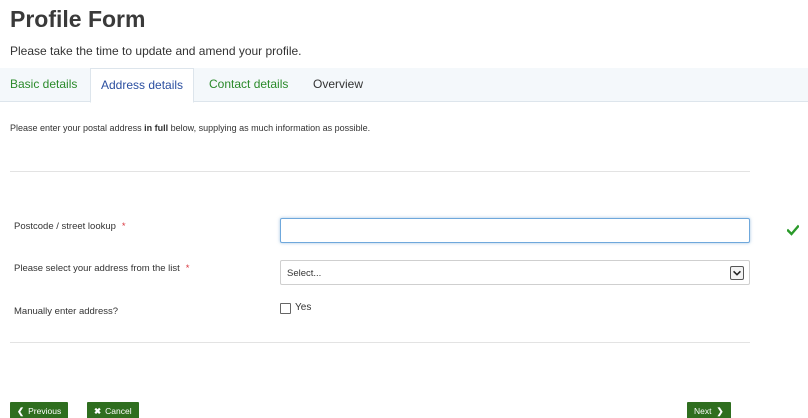  What do you see at coordinates (285, 308) in the screenshot?
I see `manual-entry-checkbox` at bounding box center [285, 308].